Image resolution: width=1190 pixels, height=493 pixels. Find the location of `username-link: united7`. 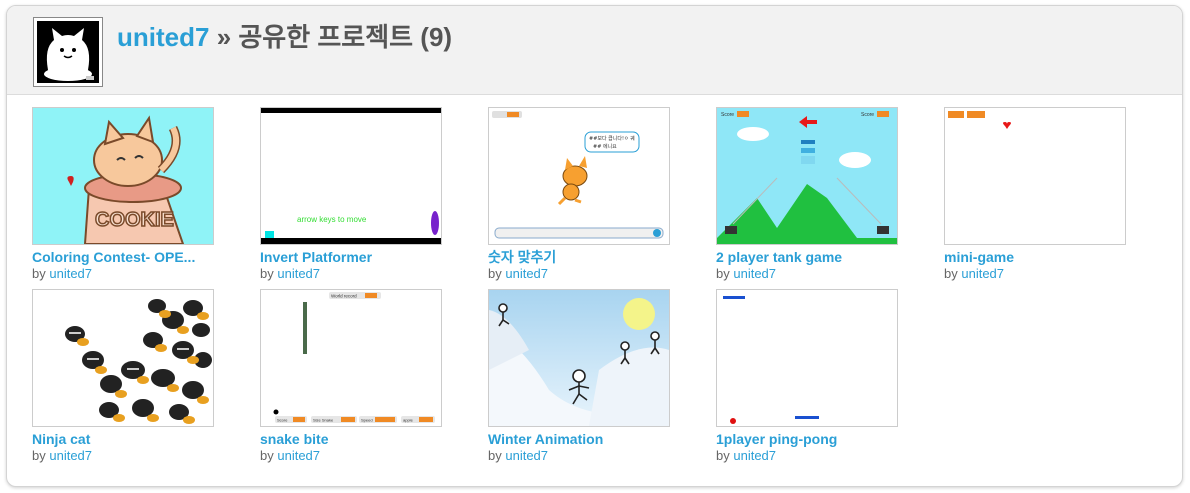

username-link: united7 is located at coordinates (163, 37).